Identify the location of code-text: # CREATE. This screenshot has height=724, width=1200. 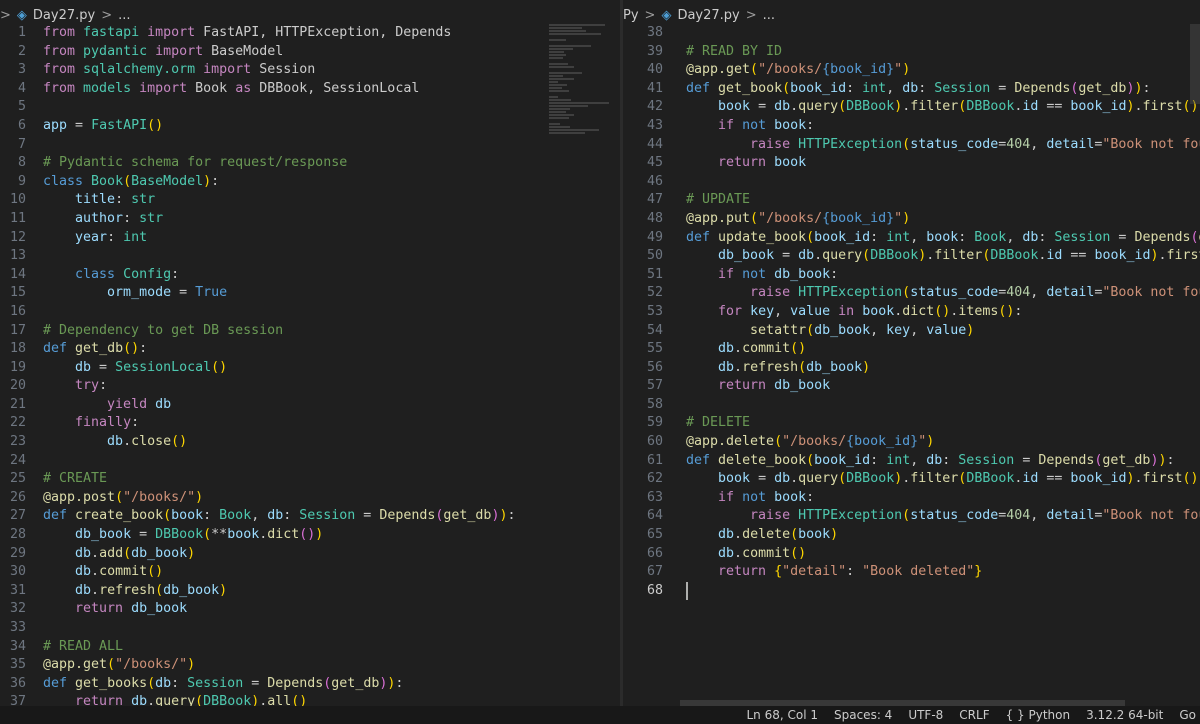
(75, 479).